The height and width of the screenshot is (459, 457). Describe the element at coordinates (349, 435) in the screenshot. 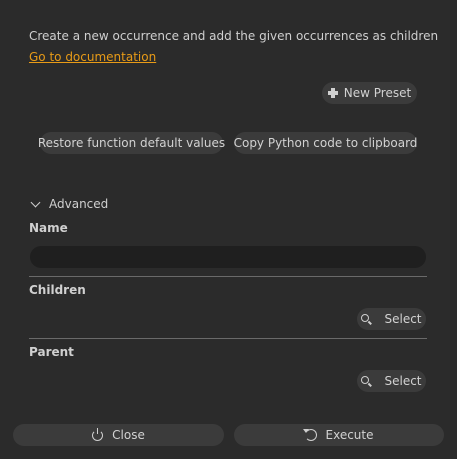

I see `execute-label: Execute` at that location.